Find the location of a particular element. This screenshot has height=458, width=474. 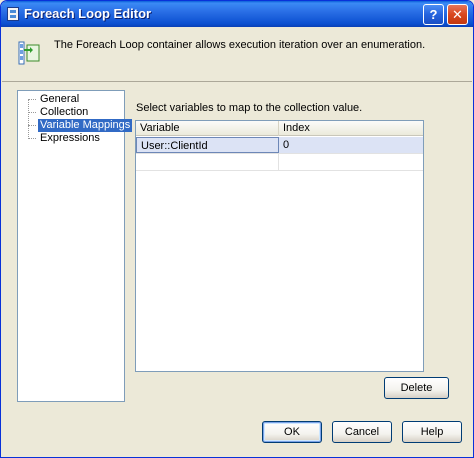

app-icon is located at coordinates (13, 14).